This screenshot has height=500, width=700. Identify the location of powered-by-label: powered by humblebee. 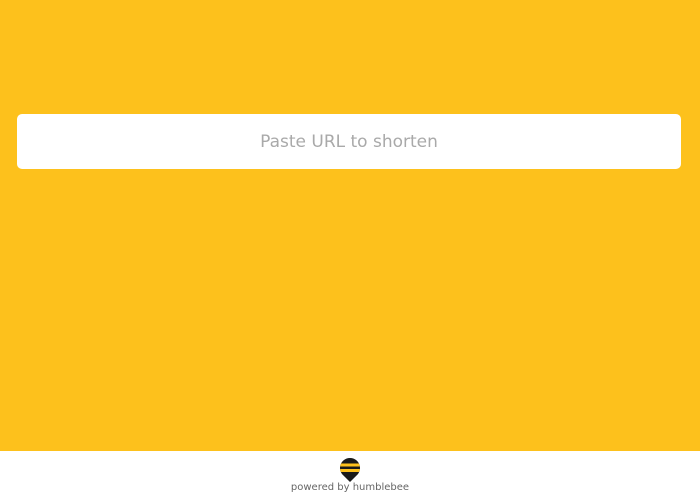
(350, 487).